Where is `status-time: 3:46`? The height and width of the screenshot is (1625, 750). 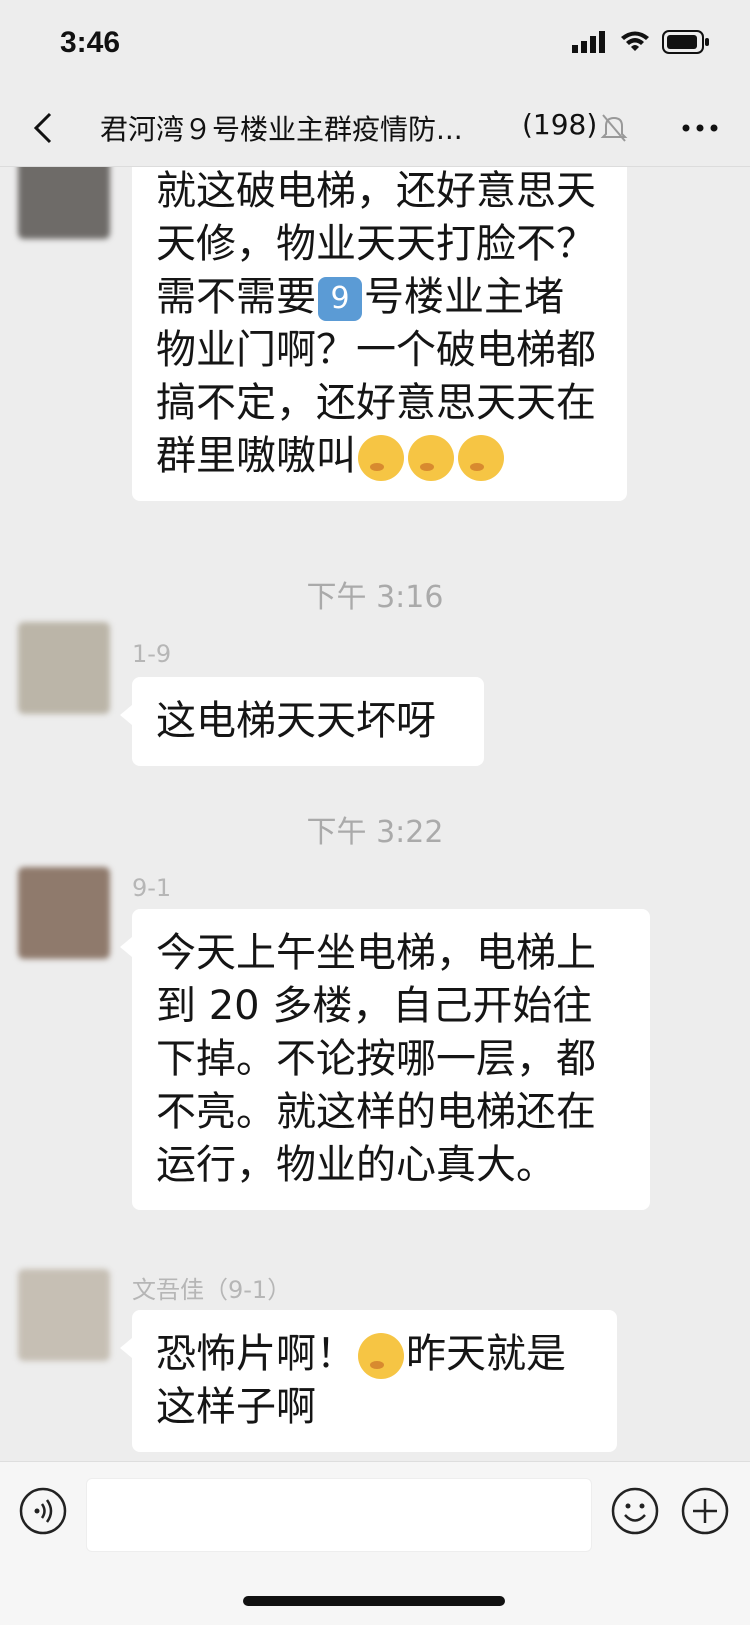
status-time: 3:46 is located at coordinates (90, 42).